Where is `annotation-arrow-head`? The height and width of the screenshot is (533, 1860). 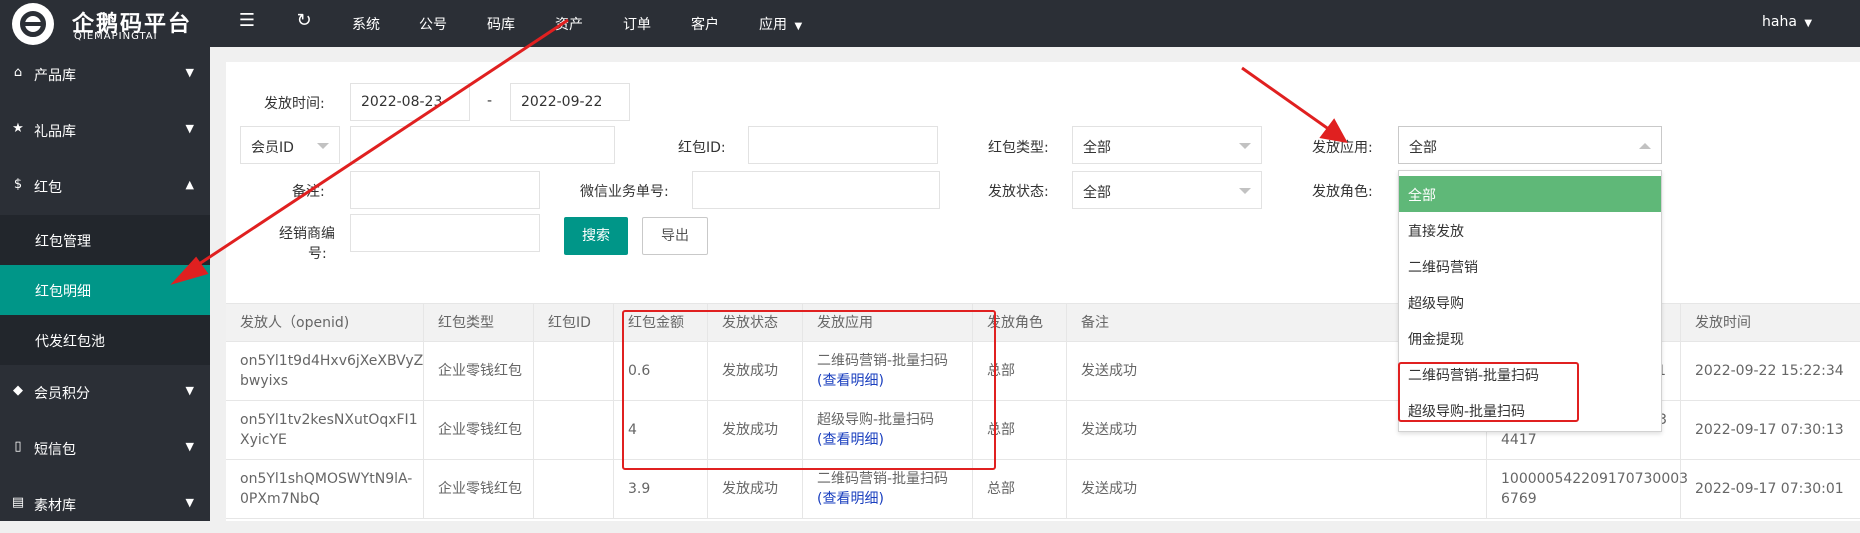 annotation-arrow-head is located at coordinates (1333, 131).